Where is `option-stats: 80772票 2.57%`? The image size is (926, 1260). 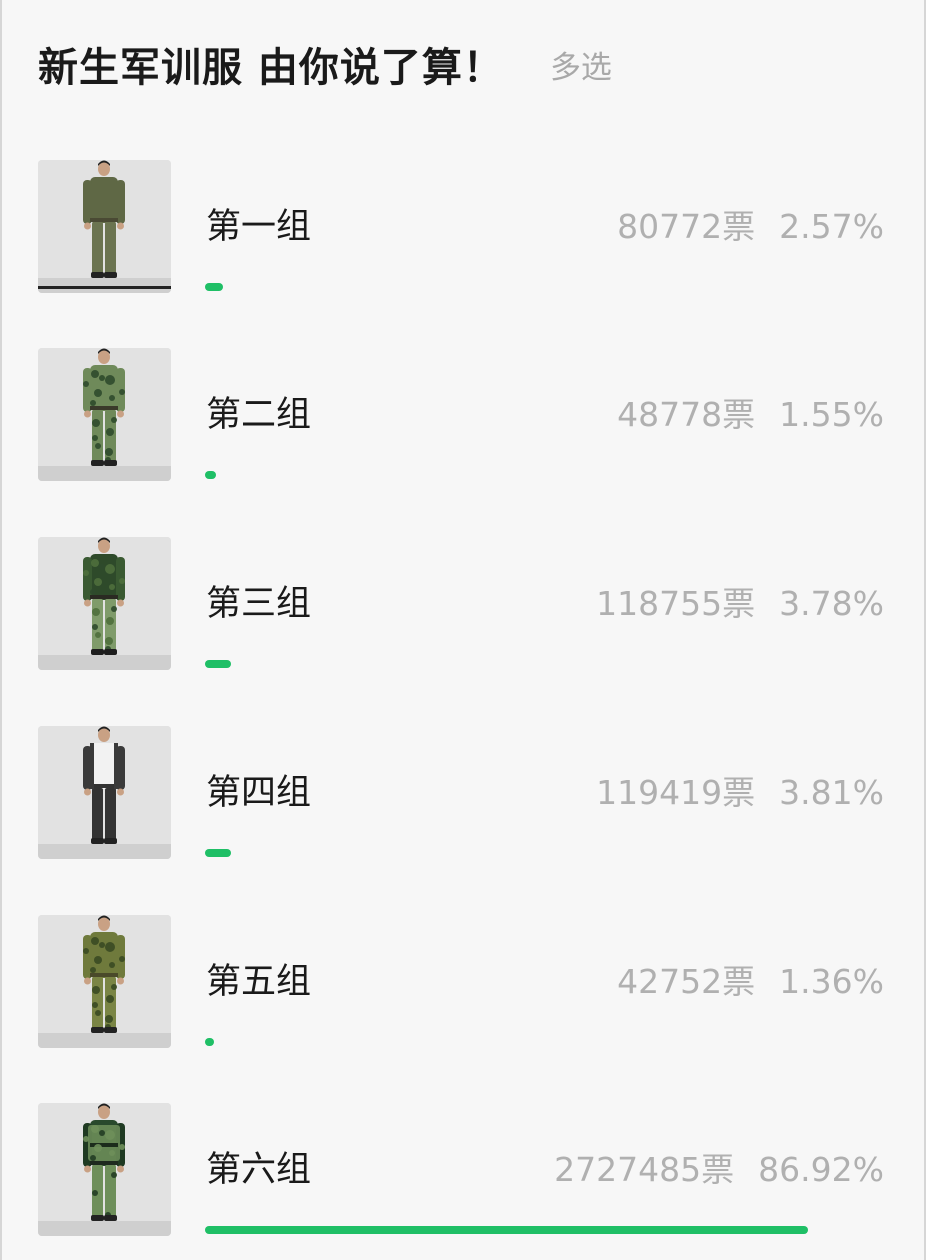 option-stats: 80772票 2.57% is located at coordinates (750, 224).